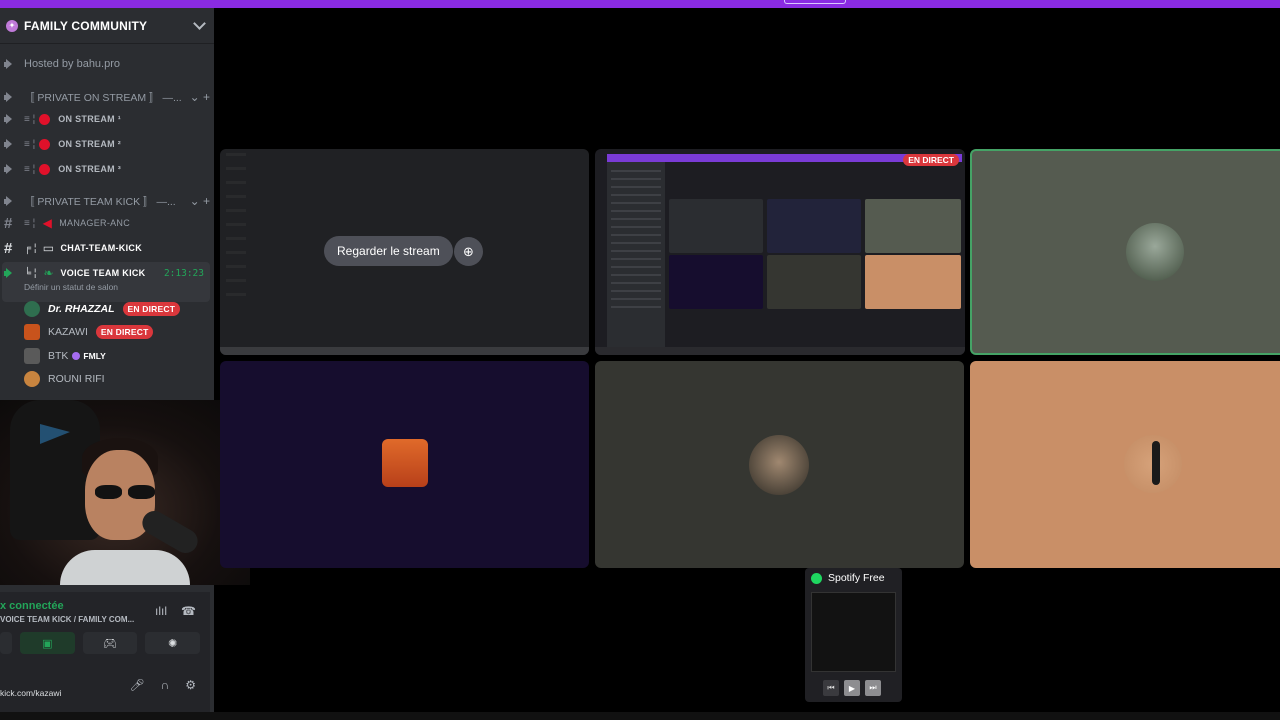 The width and height of the screenshot is (1280, 720). I want to click on gear-icon: ⚙, so click(190, 685).